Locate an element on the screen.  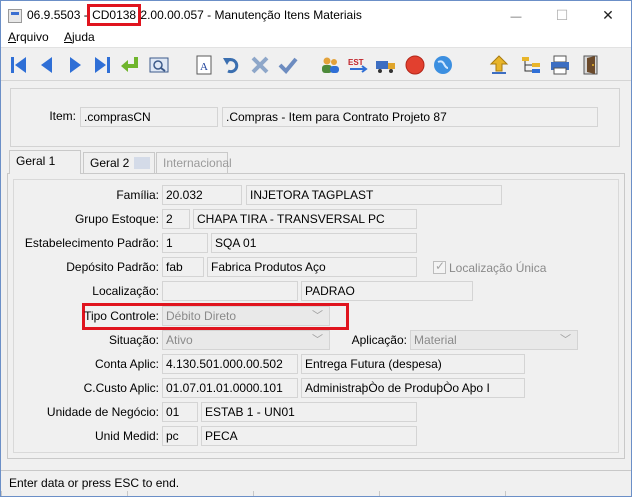
ccusto-aplic-label: C.Custo Aplic: is located at coordinates (121, 388).